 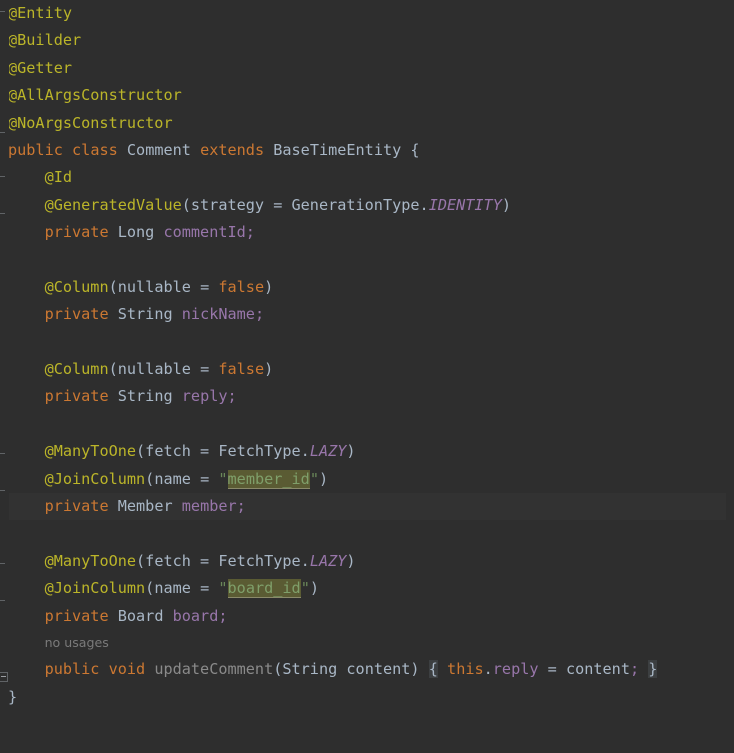 I want to click on keyword-this: this, so click(x=465, y=668).